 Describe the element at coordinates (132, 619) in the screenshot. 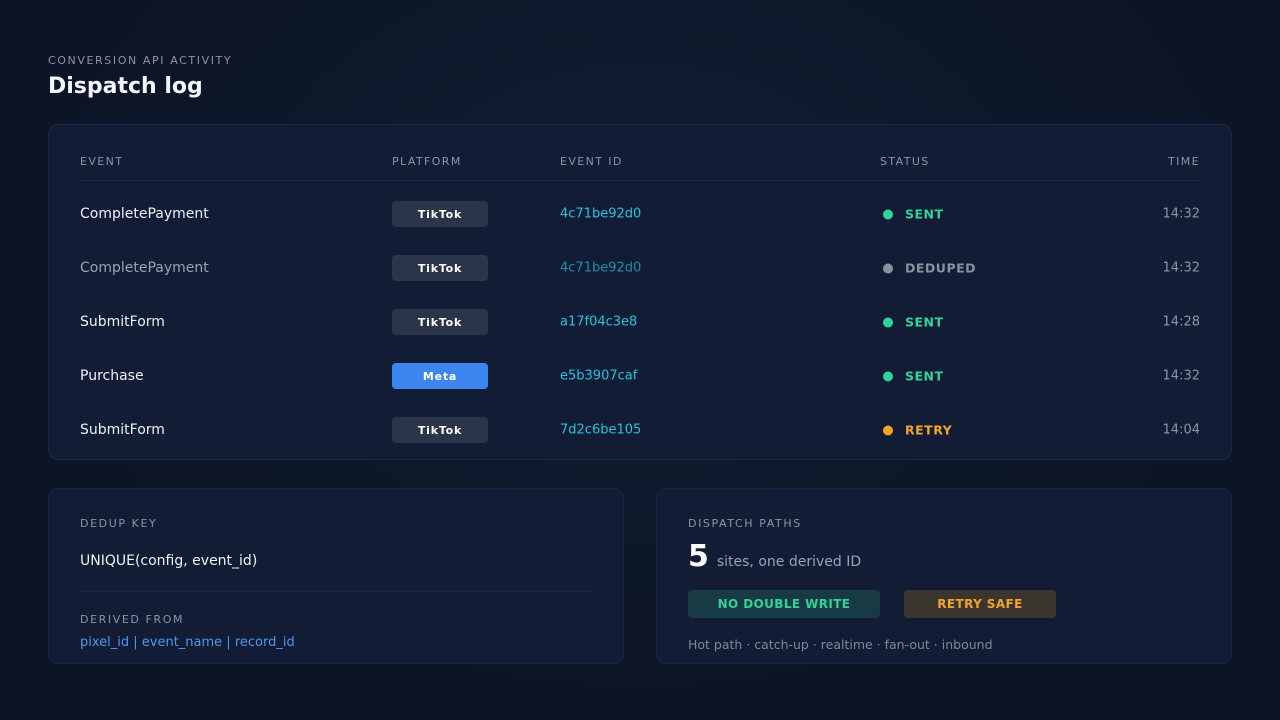

I see `derived-from-label: DERIVED FROM` at that location.